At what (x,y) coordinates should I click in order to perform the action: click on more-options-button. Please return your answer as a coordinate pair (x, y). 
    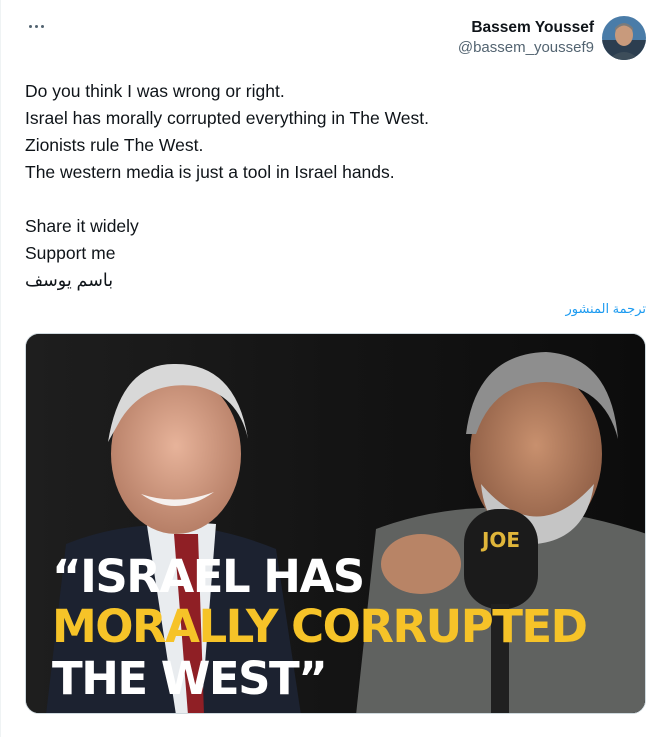
    Looking at the image, I should click on (36, 26).